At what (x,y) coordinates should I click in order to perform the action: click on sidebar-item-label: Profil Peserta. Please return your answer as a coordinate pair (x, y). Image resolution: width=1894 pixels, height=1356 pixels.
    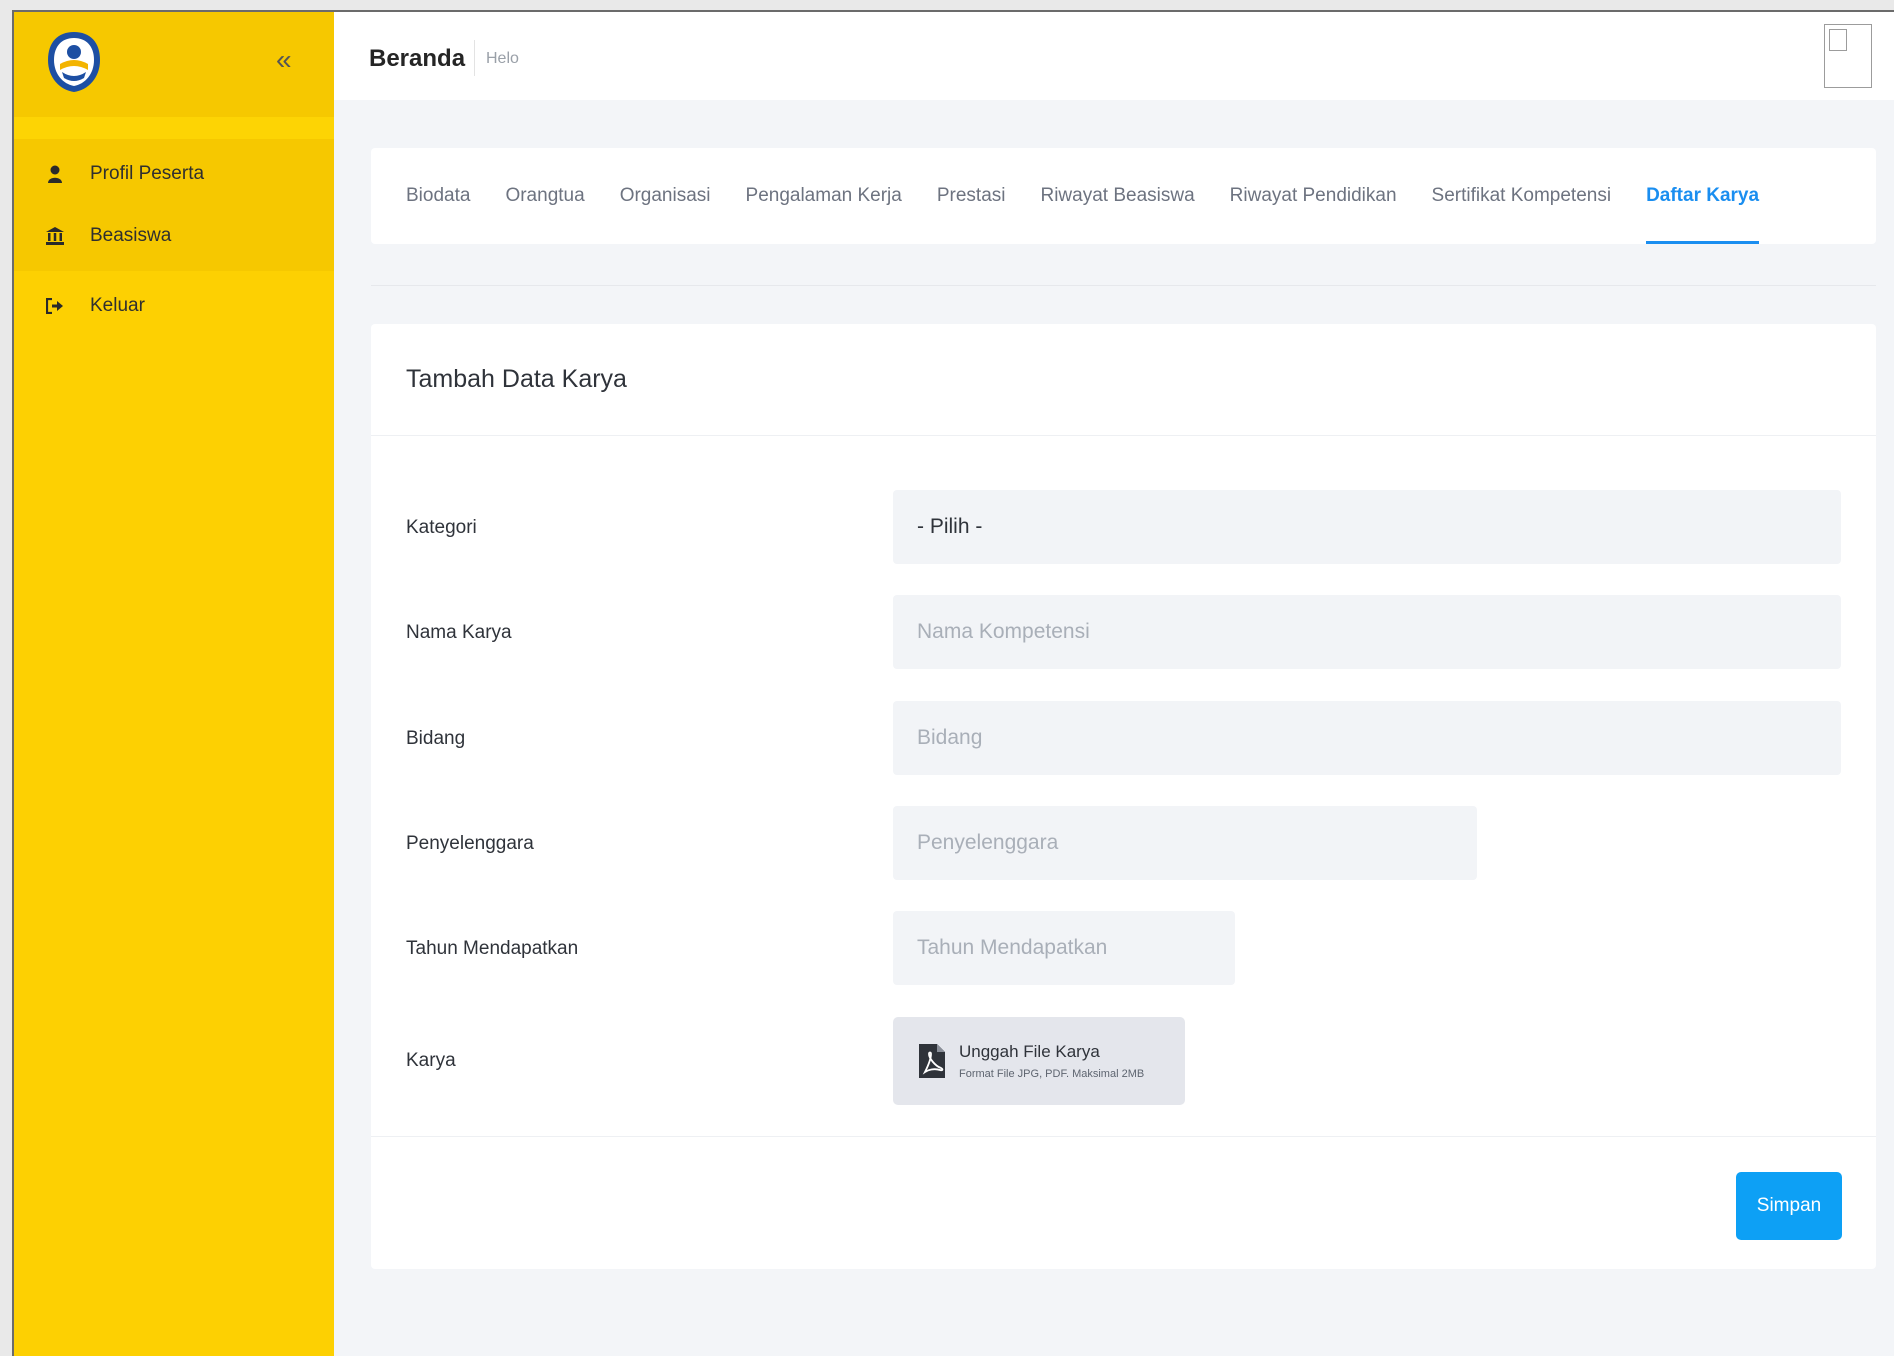
    Looking at the image, I should click on (147, 173).